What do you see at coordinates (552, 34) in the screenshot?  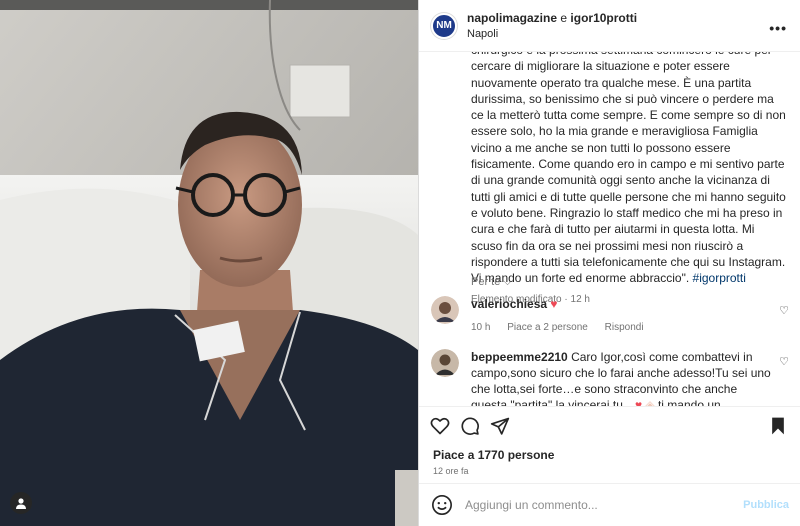 I see `post-location: Napoli` at bounding box center [552, 34].